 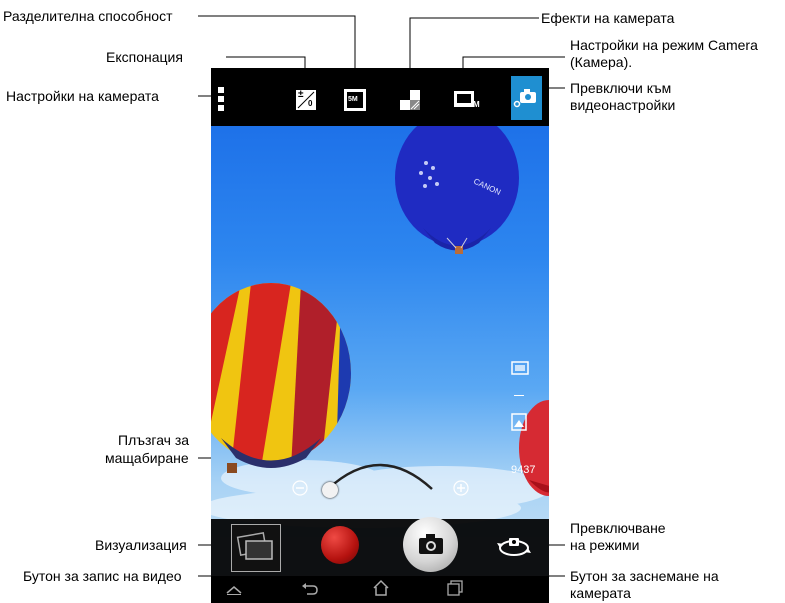 I want to click on effects-icon, so click(x=410, y=100).